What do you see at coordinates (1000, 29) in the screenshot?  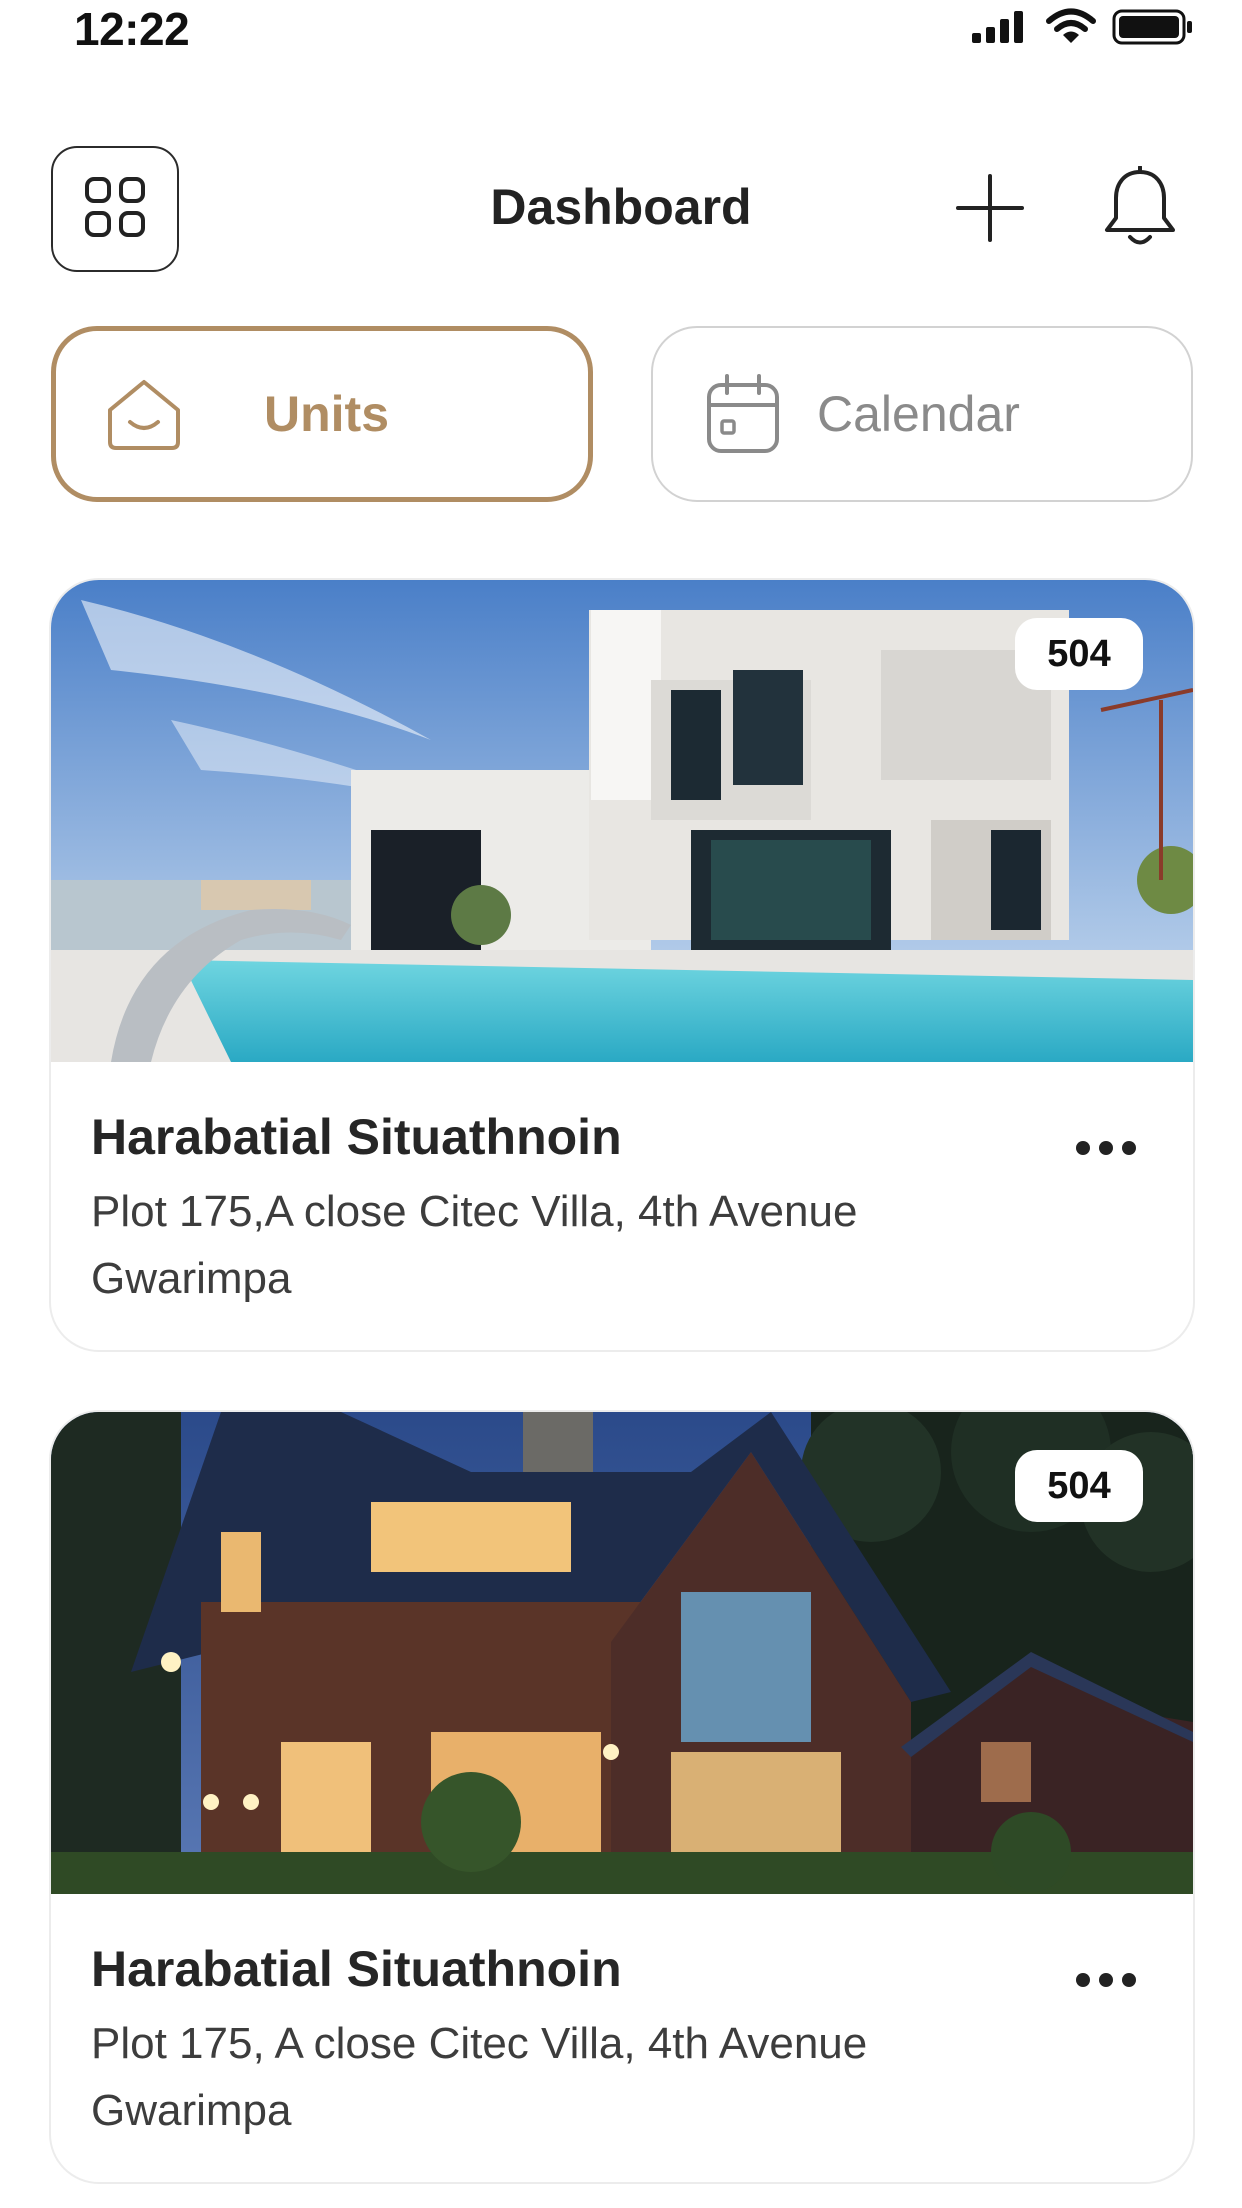 I see `cellular-signal-icon` at bounding box center [1000, 29].